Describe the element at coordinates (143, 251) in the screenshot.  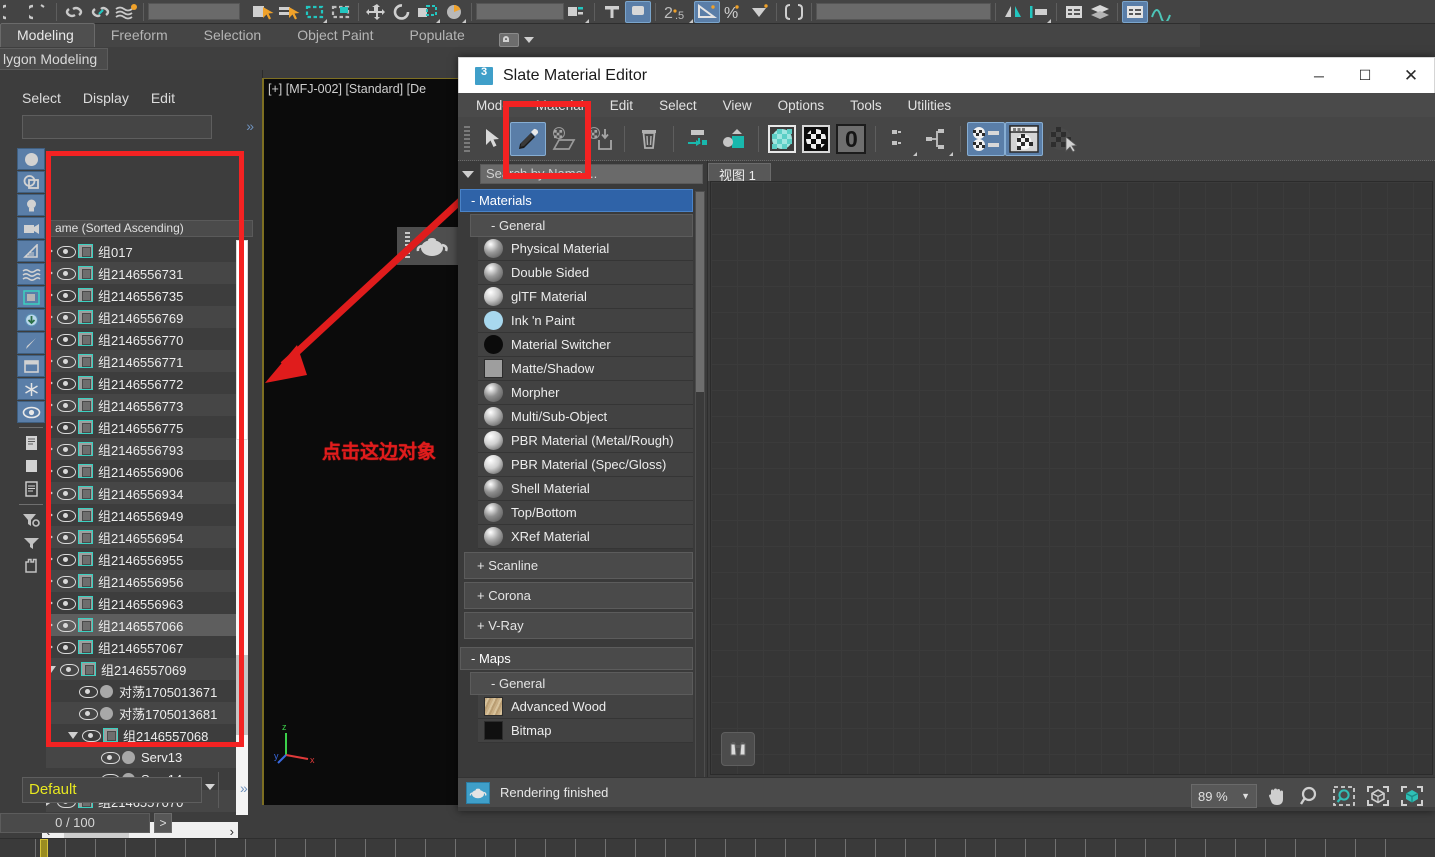
I see `scene-explorer-row: 组017` at that location.